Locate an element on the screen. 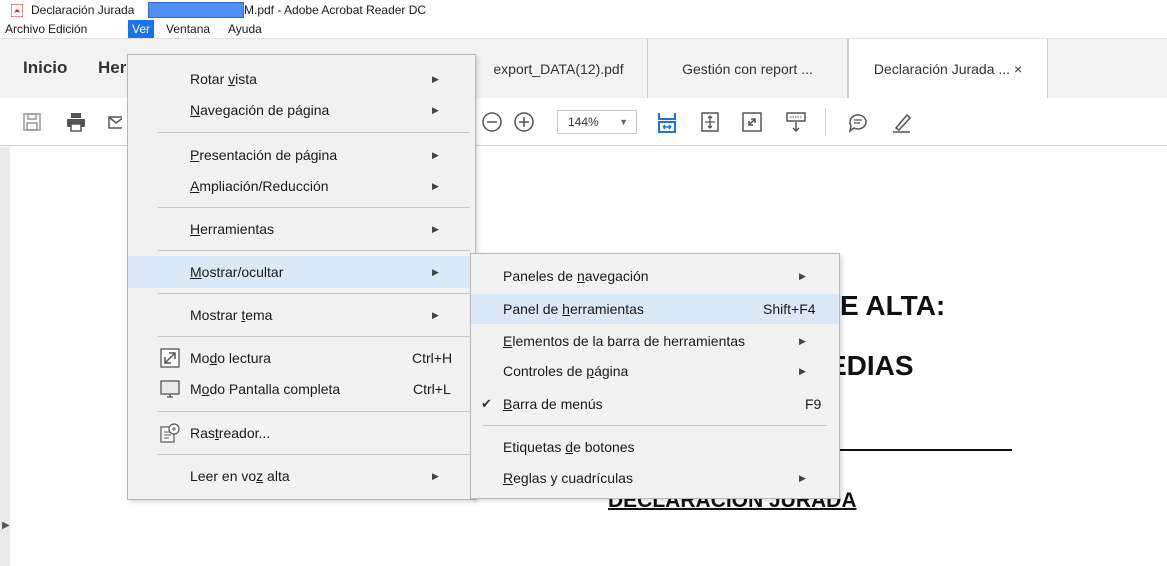  window-title-prefix: Declaración Jurada is located at coordinates (83, 10).